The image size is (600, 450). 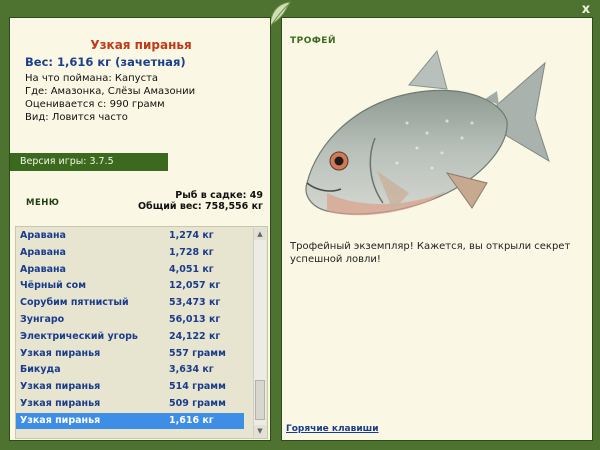 What do you see at coordinates (105, 62) in the screenshot?
I see `fish-weight: Вес: 1,616 кг (зачетная)` at bounding box center [105, 62].